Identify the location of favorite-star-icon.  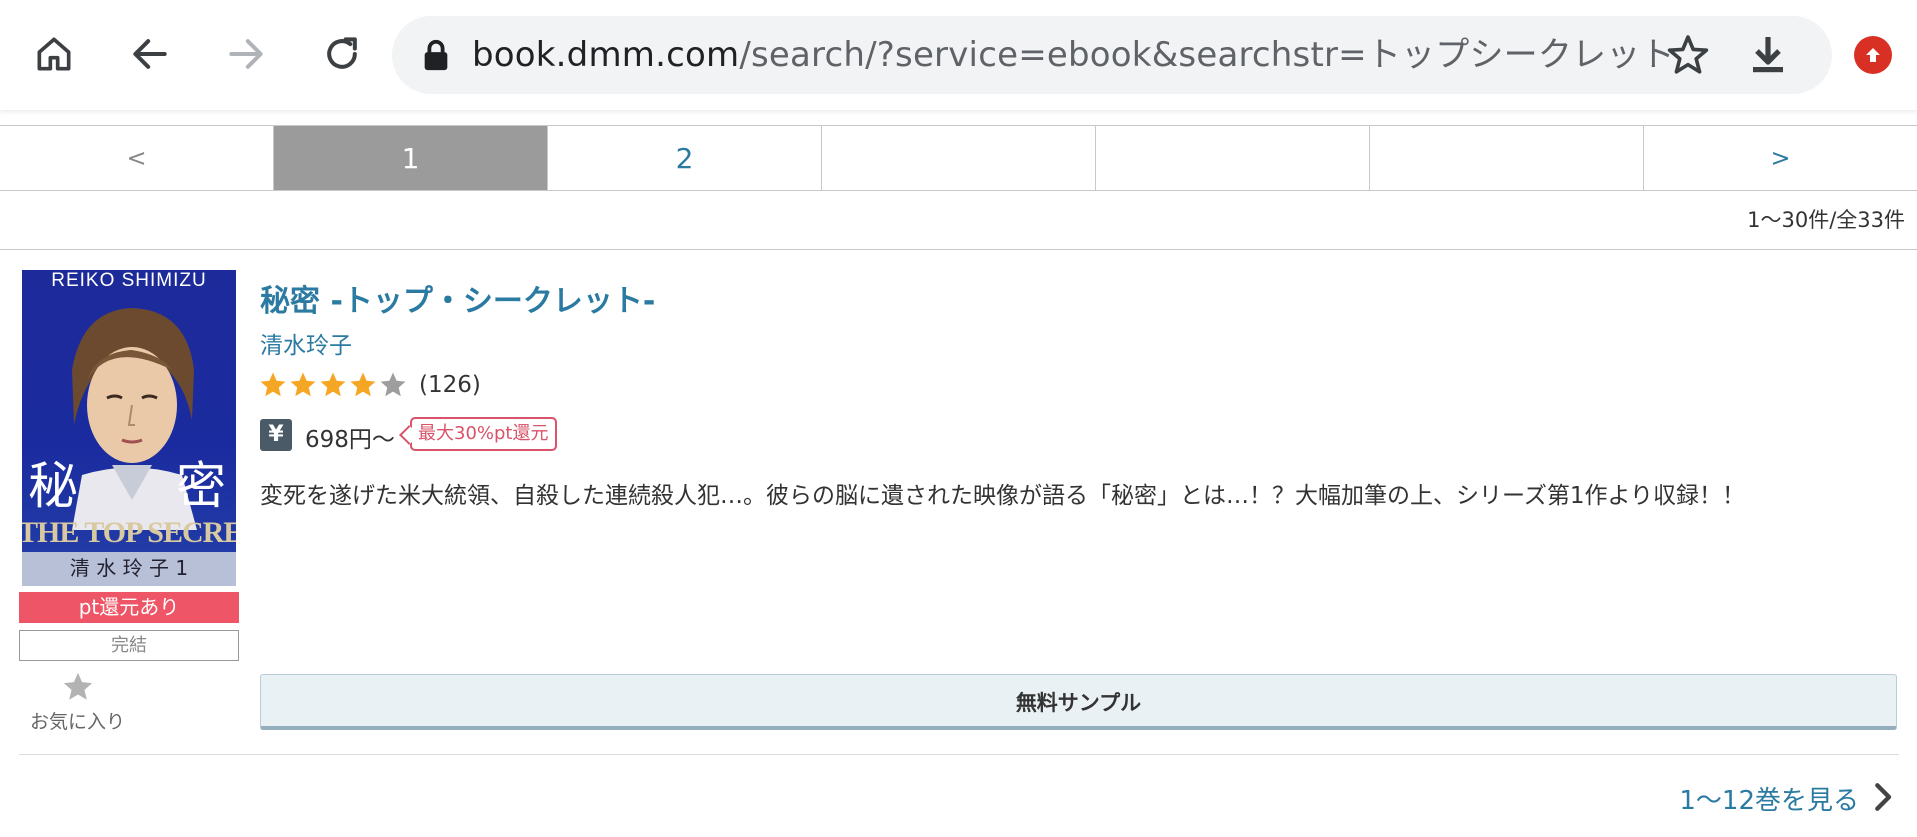
(78, 687).